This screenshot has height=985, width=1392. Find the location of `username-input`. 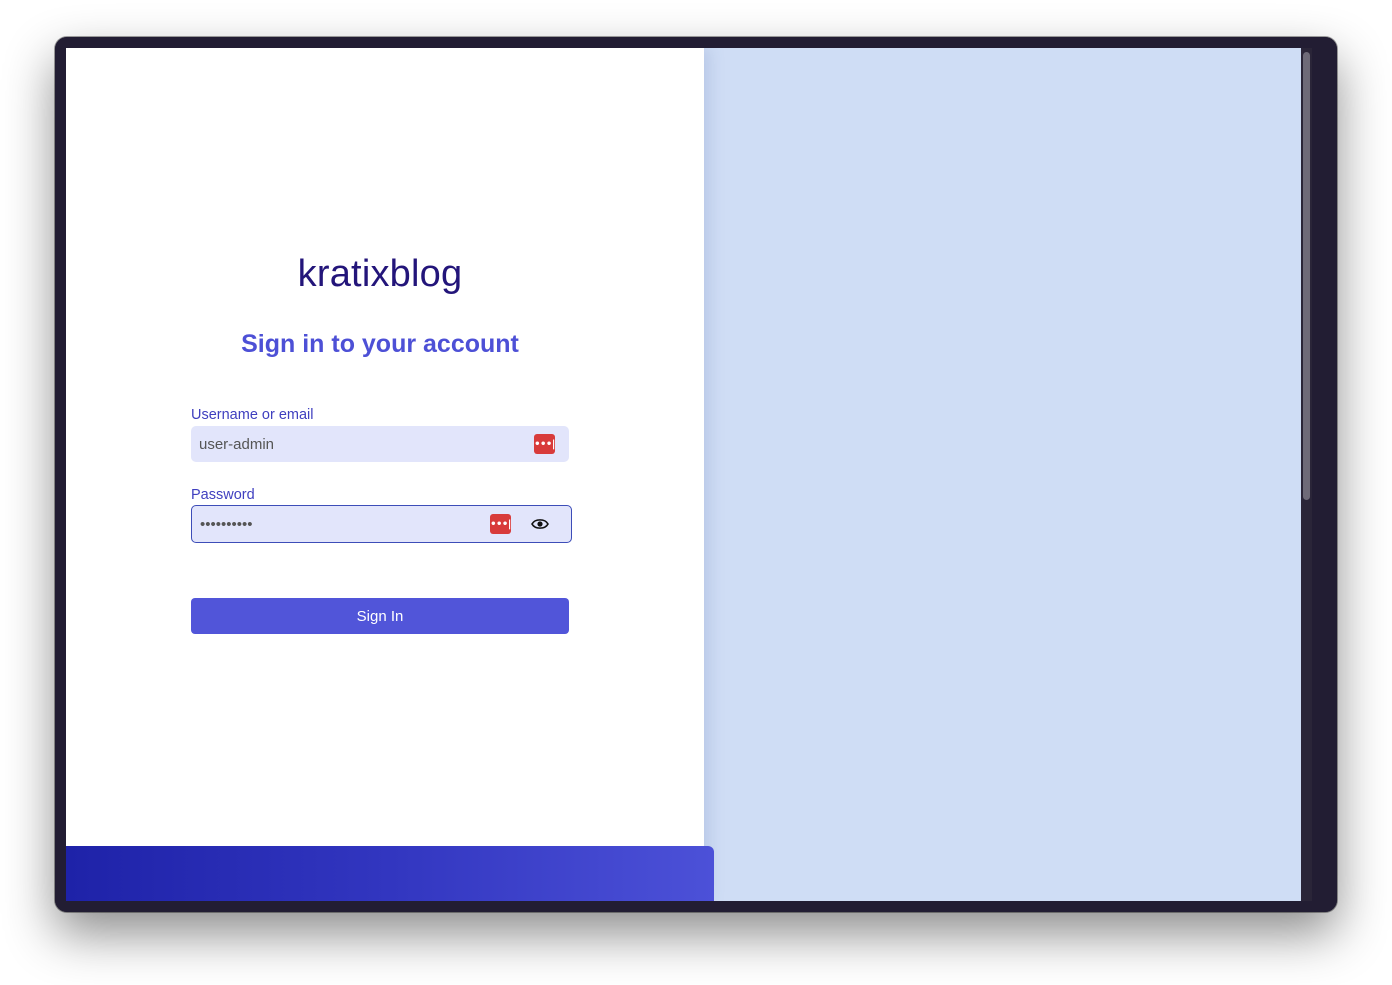

username-input is located at coordinates (349, 444).